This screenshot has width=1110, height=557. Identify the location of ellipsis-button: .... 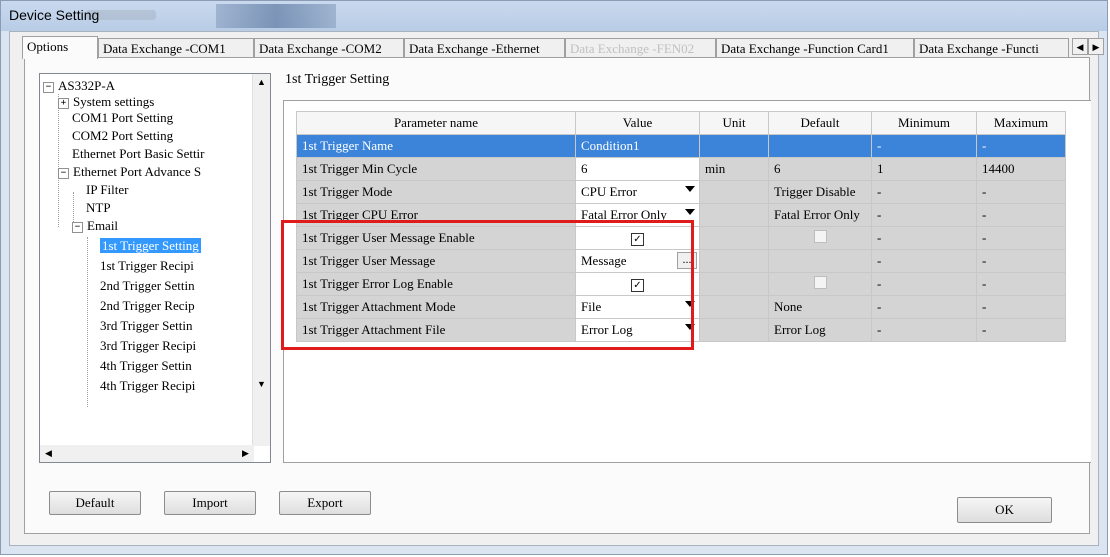
(687, 260).